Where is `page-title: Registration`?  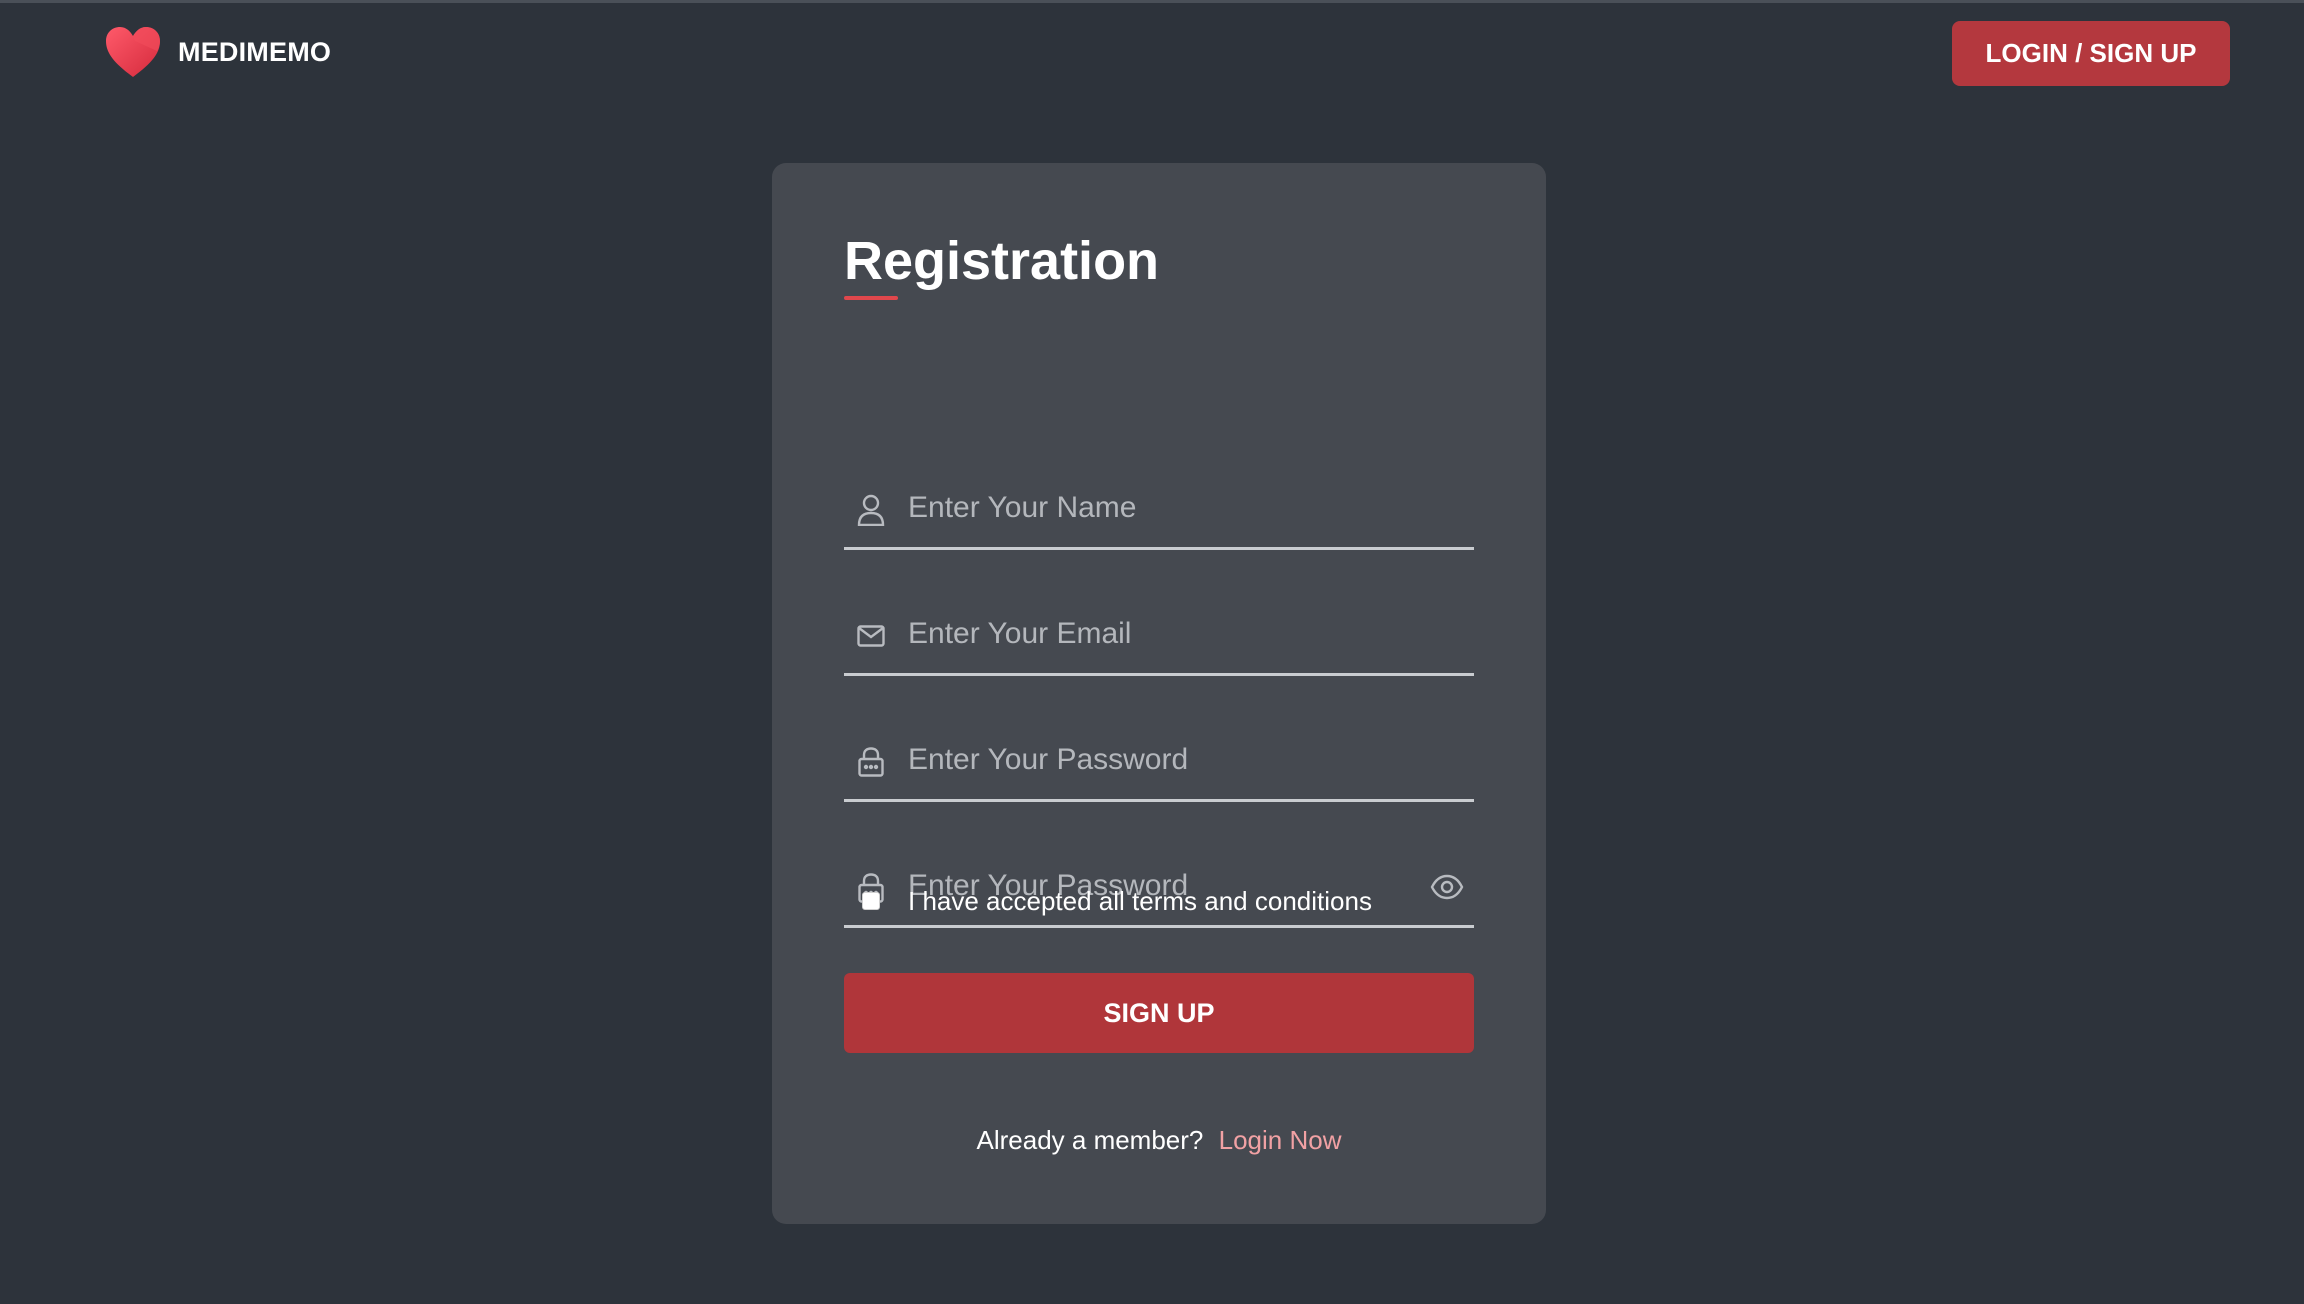 page-title: Registration is located at coordinates (1002, 261).